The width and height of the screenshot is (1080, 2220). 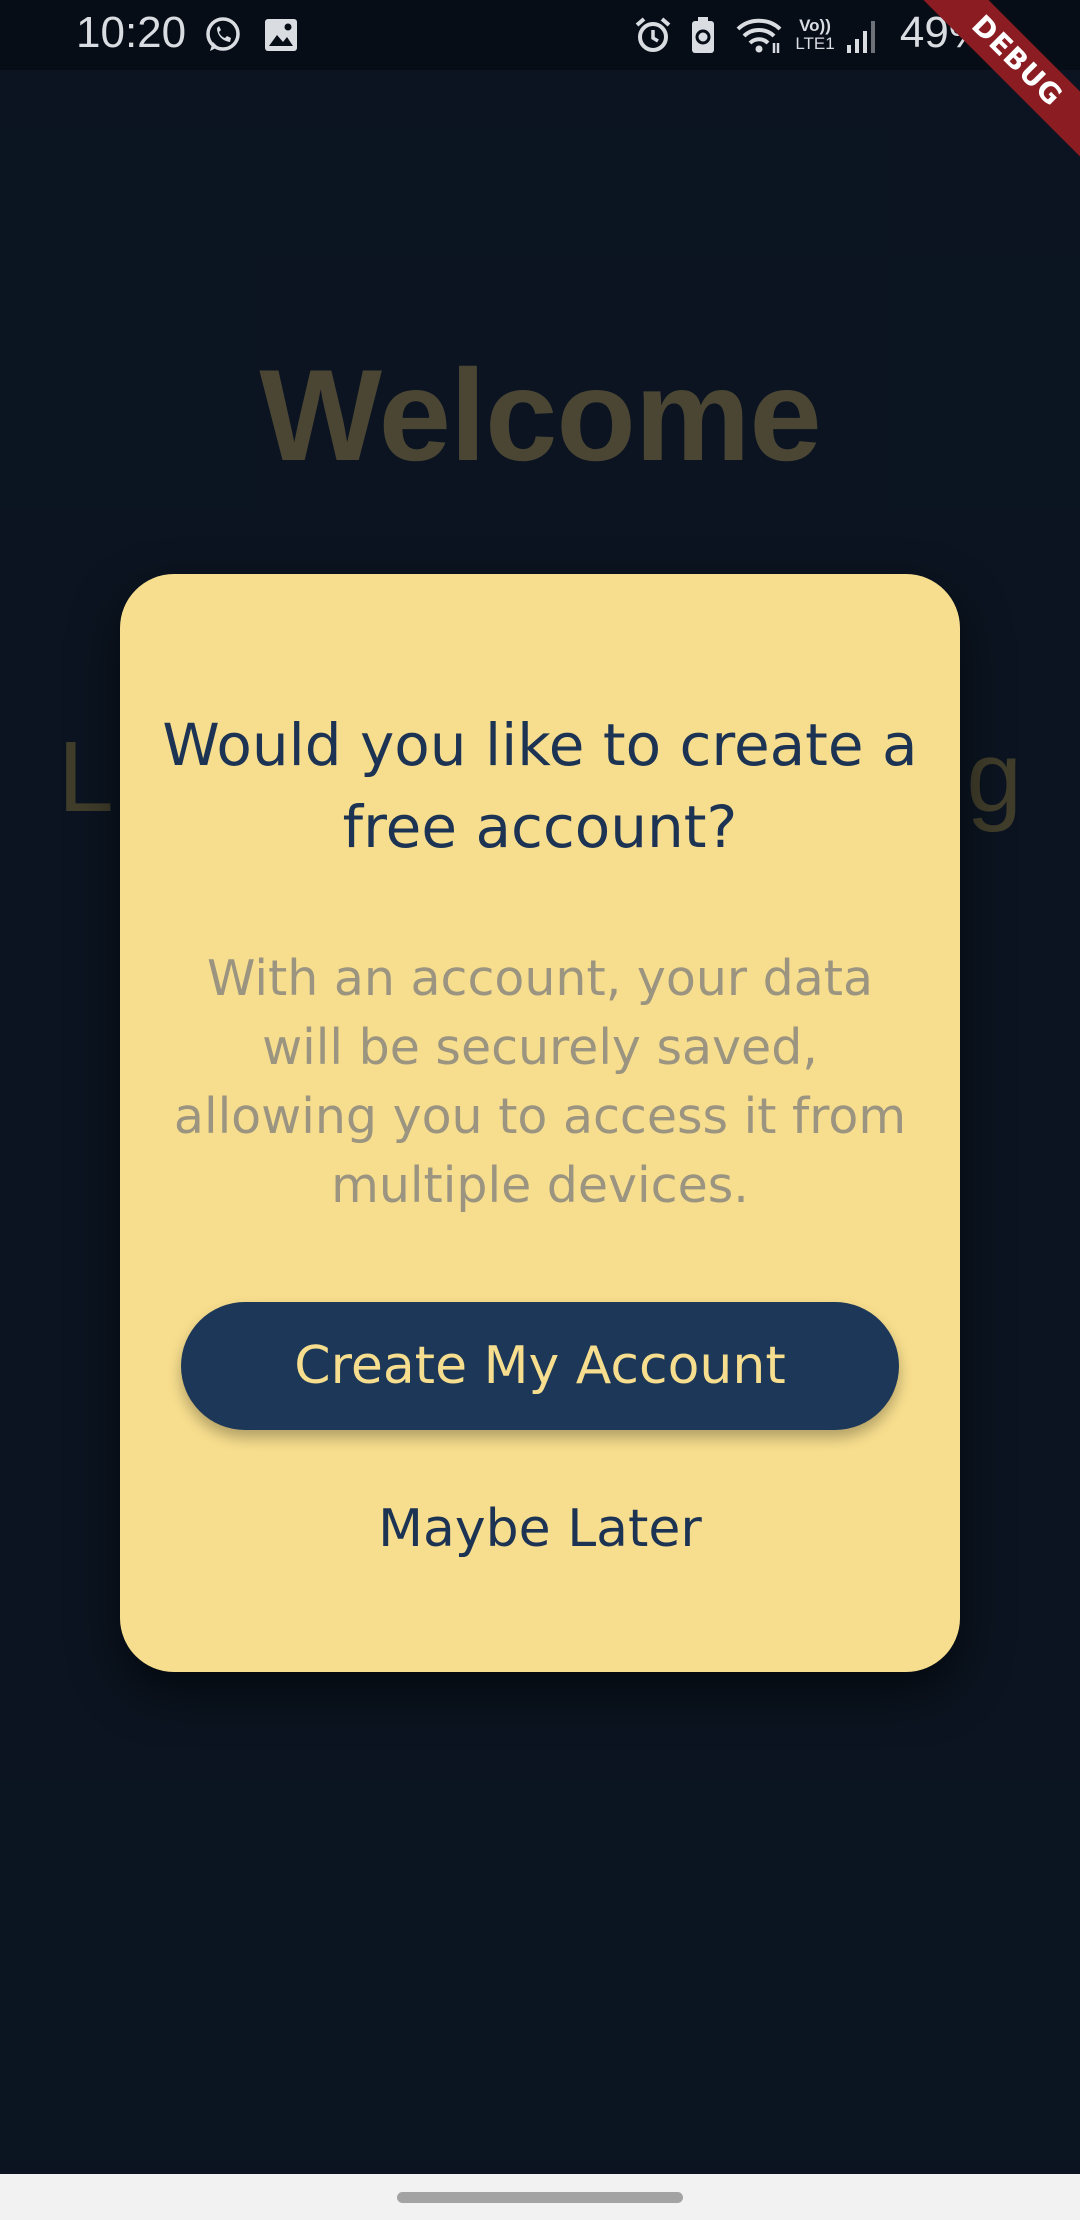 What do you see at coordinates (223, 35) in the screenshot?
I see `whatsapp-icon` at bounding box center [223, 35].